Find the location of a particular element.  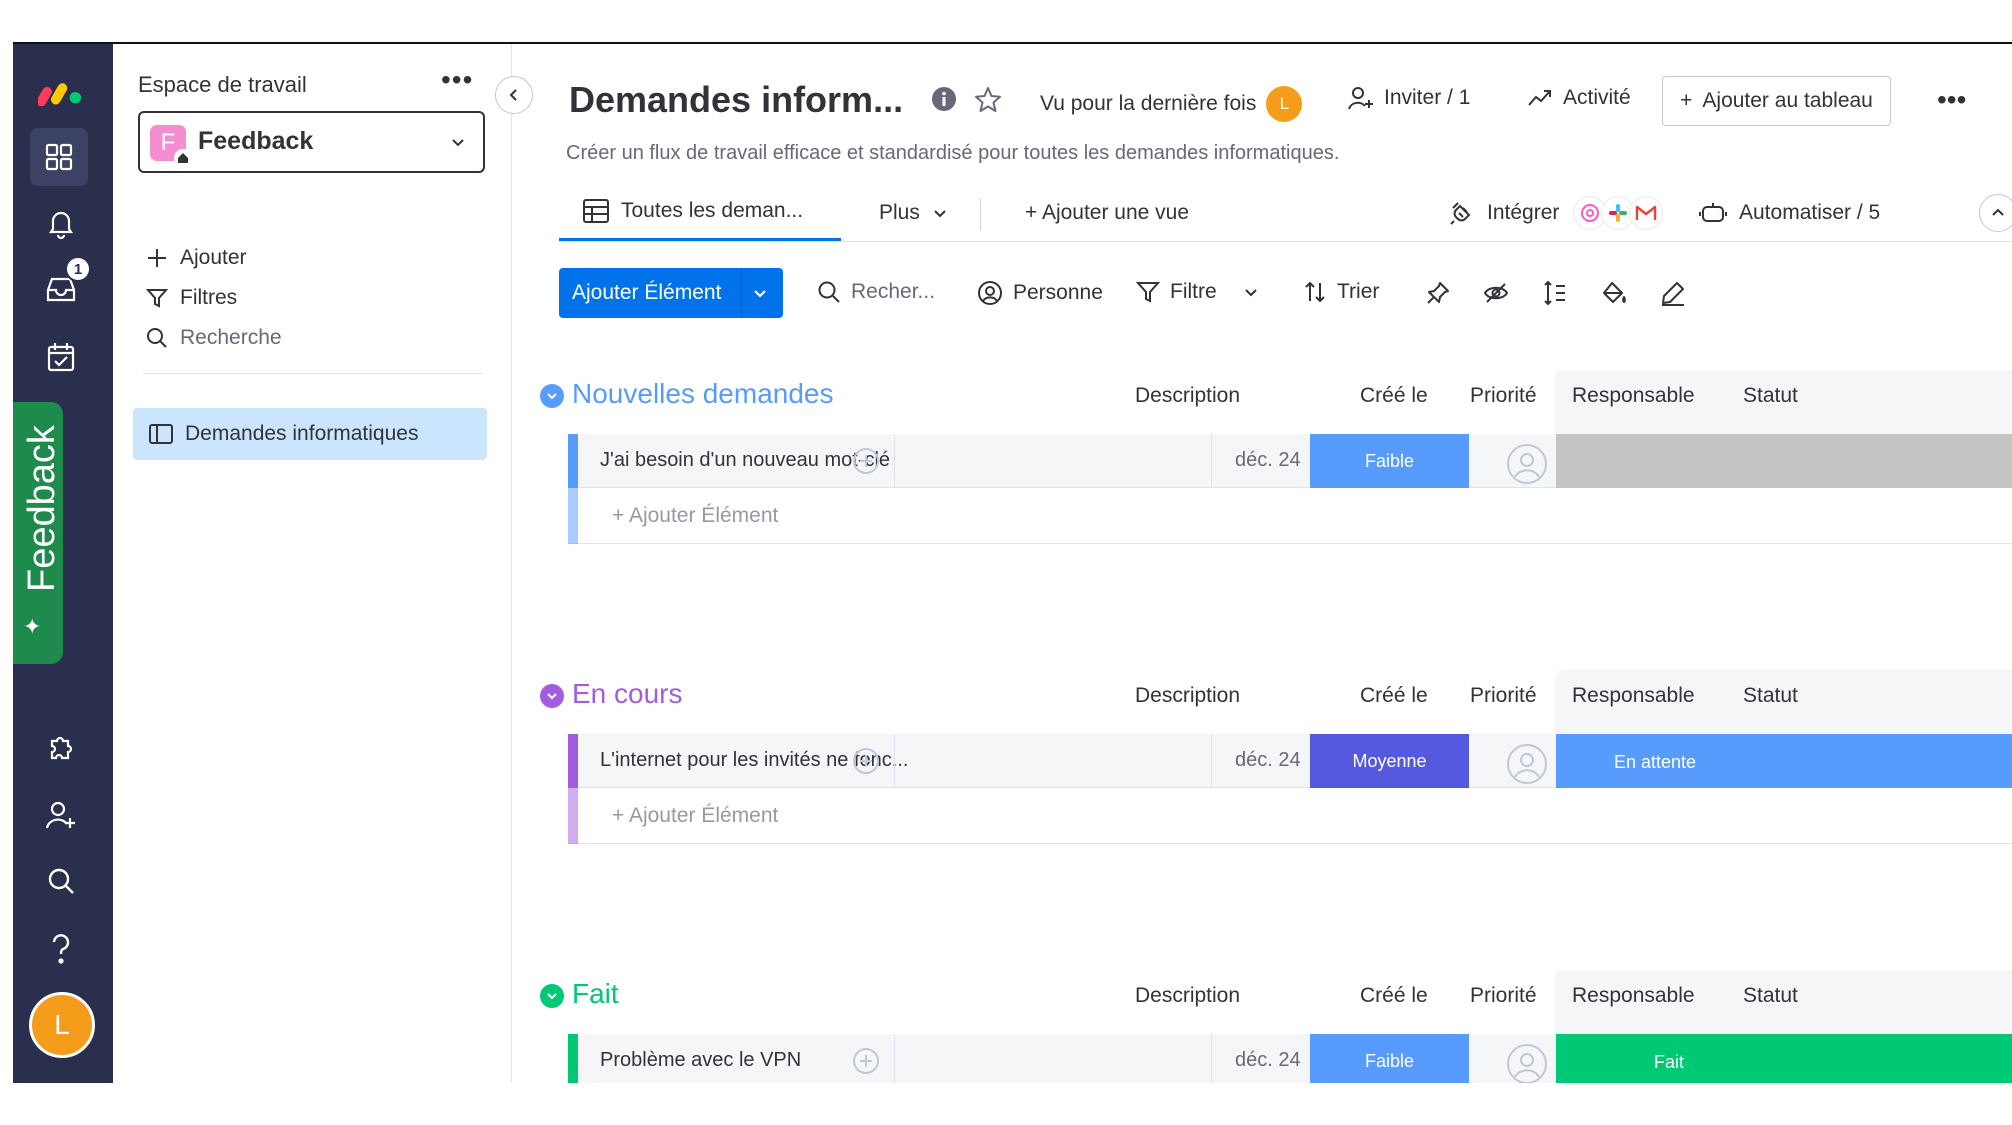

sort-button: Trier is located at coordinates (1341, 292).